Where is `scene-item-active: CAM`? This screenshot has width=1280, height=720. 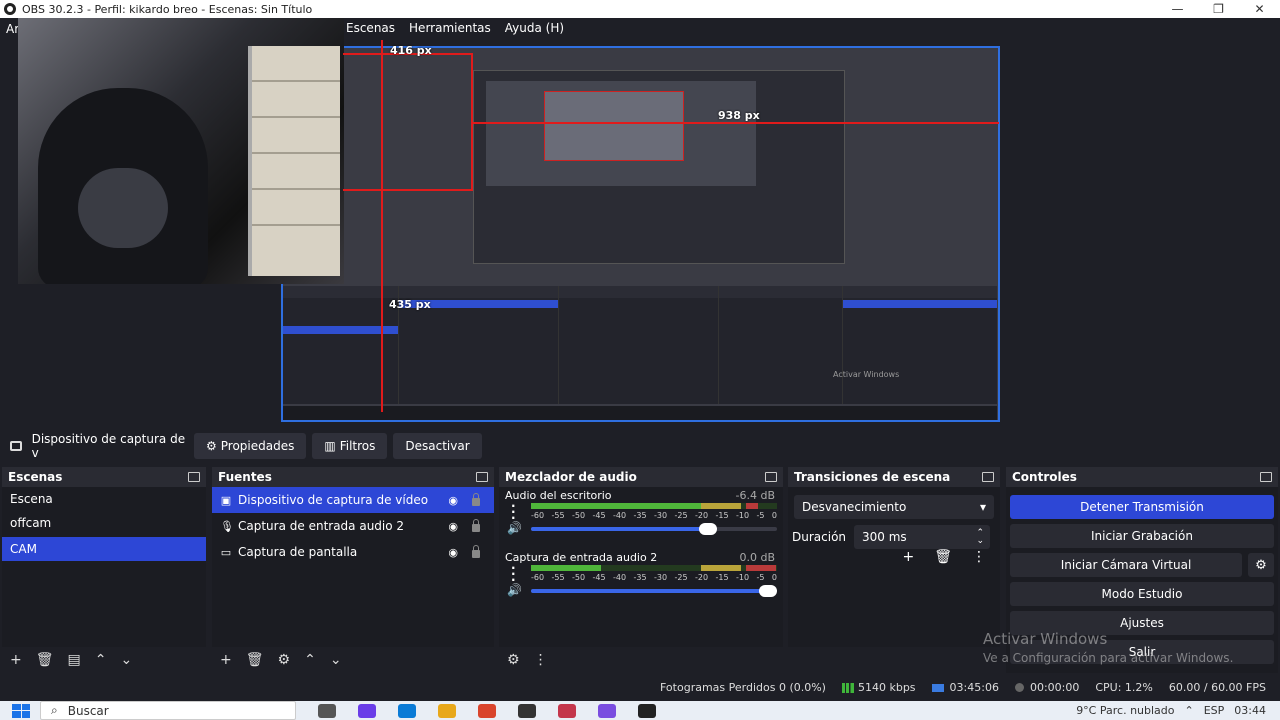 scene-item-active: CAM is located at coordinates (104, 549).